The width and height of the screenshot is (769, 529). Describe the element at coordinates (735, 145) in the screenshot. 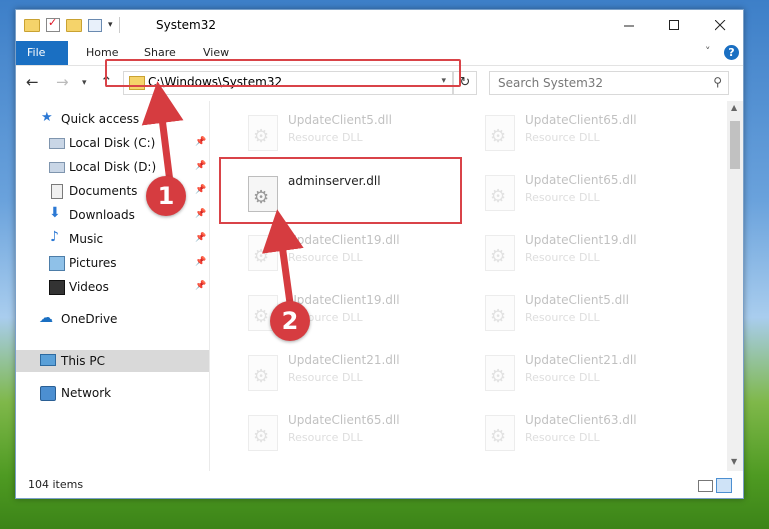

I see `scrollbar-thumb` at that location.